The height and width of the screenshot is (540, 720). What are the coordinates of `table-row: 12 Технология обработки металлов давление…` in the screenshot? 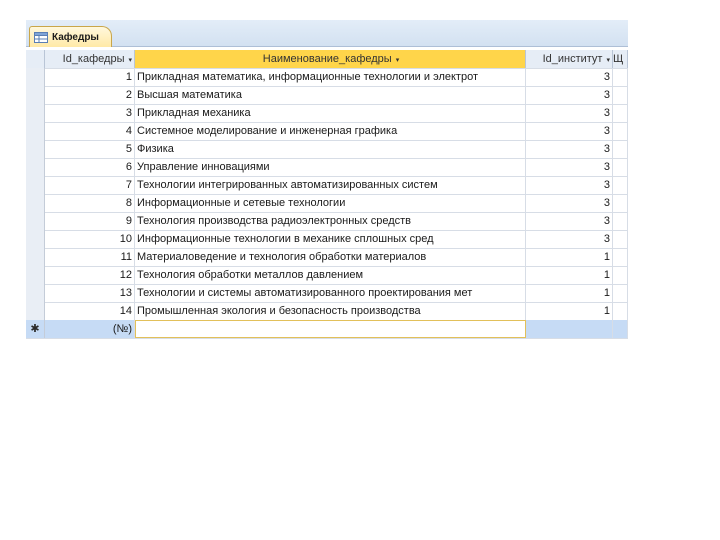 It's located at (327, 275).